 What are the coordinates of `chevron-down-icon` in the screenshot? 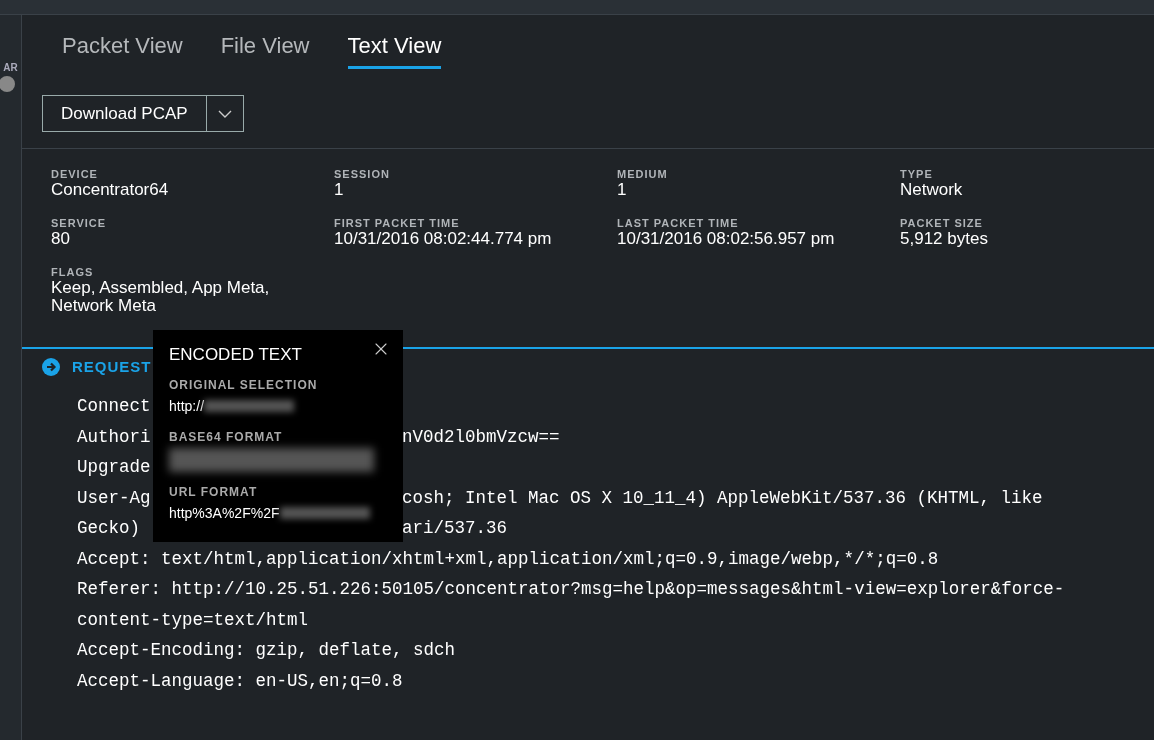 It's located at (224, 113).